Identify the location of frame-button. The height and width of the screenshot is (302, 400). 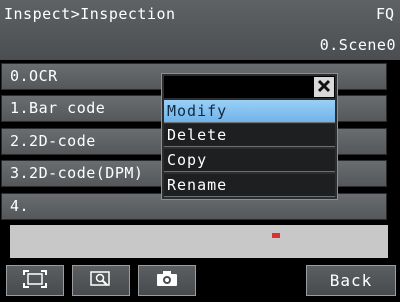
(35, 280).